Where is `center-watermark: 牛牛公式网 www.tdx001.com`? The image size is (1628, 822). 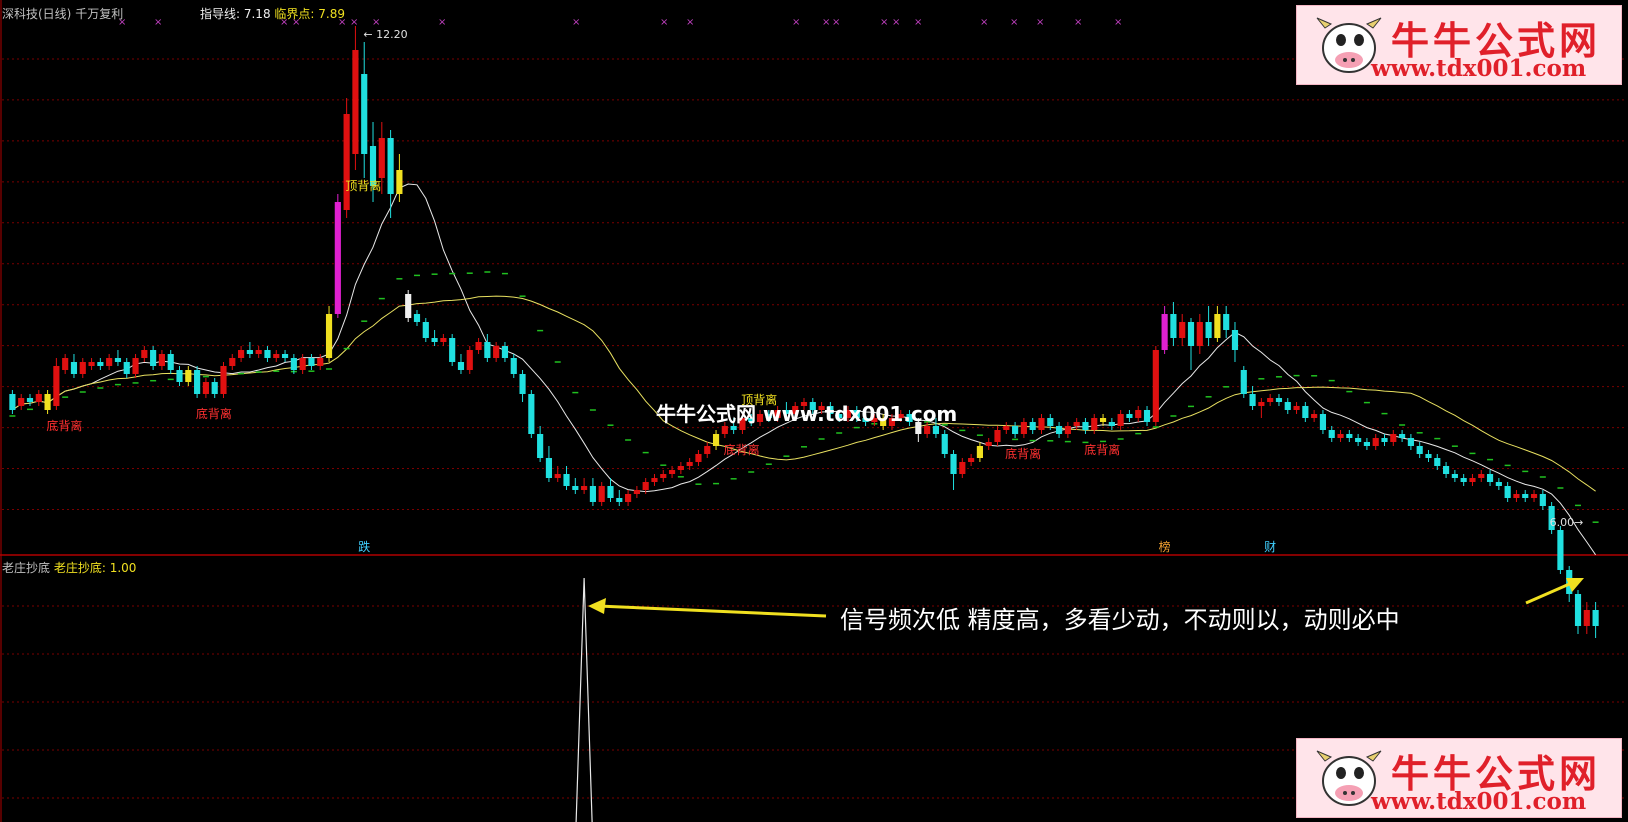
center-watermark: 牛牛公式网 www.tdx001.com is located at coordinates (807, 414).